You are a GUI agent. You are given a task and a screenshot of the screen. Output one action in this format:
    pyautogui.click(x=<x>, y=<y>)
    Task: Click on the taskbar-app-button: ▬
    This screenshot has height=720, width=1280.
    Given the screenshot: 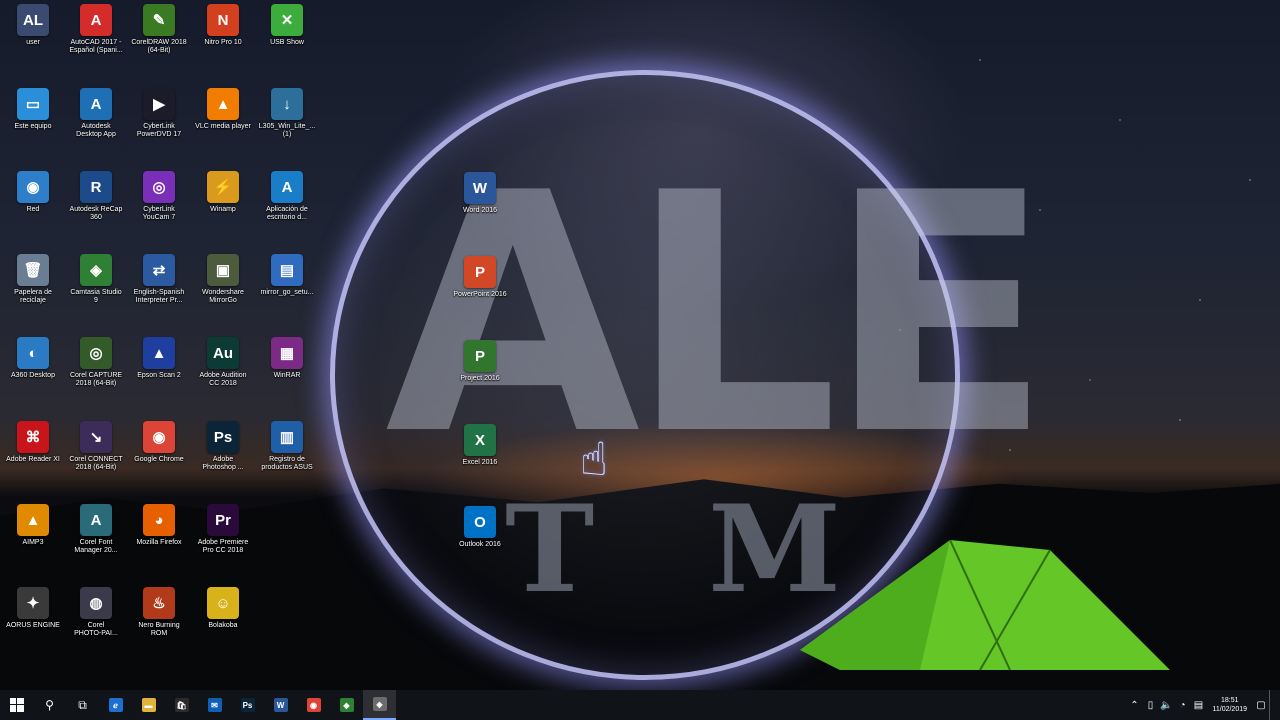 What is the action you would take?
    pyautogui.click(x=148, y=705)
    